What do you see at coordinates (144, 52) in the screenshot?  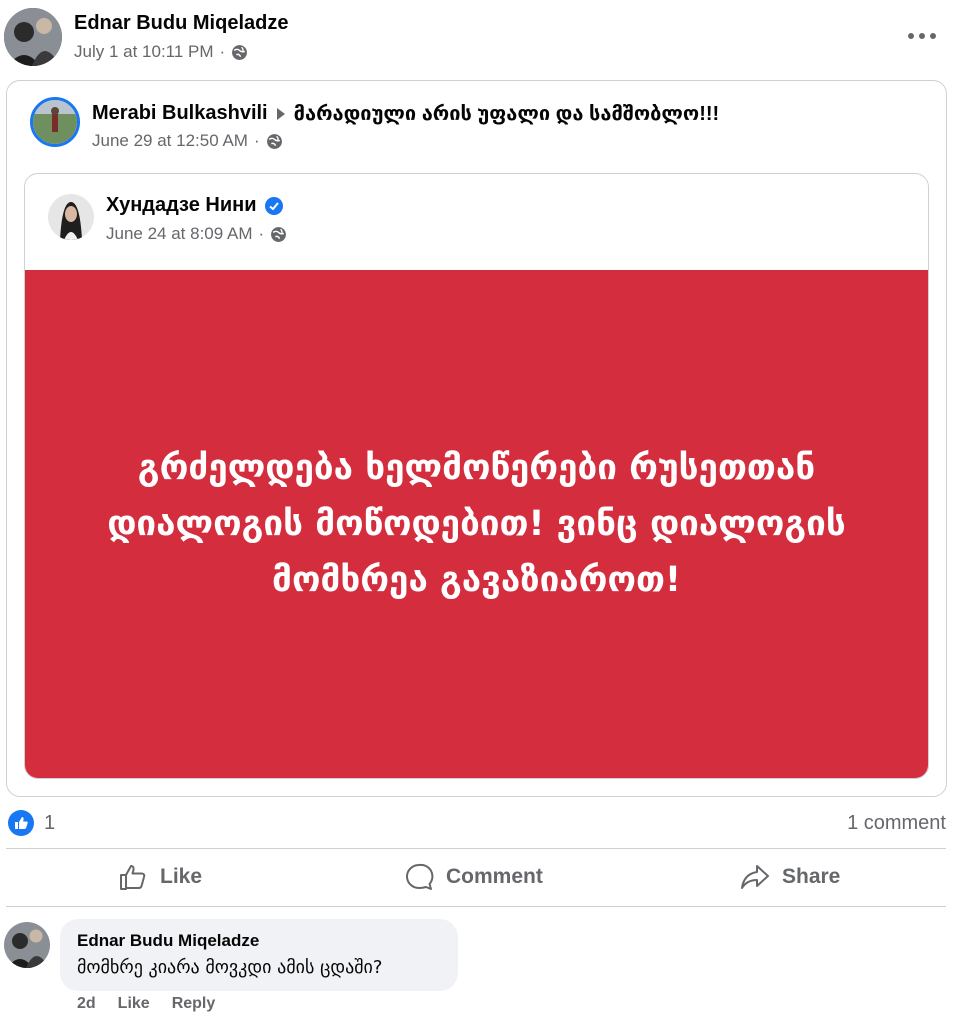 I see `post-timestamp: July 1 at 10:11 PM` at bounding box center [144, 52].